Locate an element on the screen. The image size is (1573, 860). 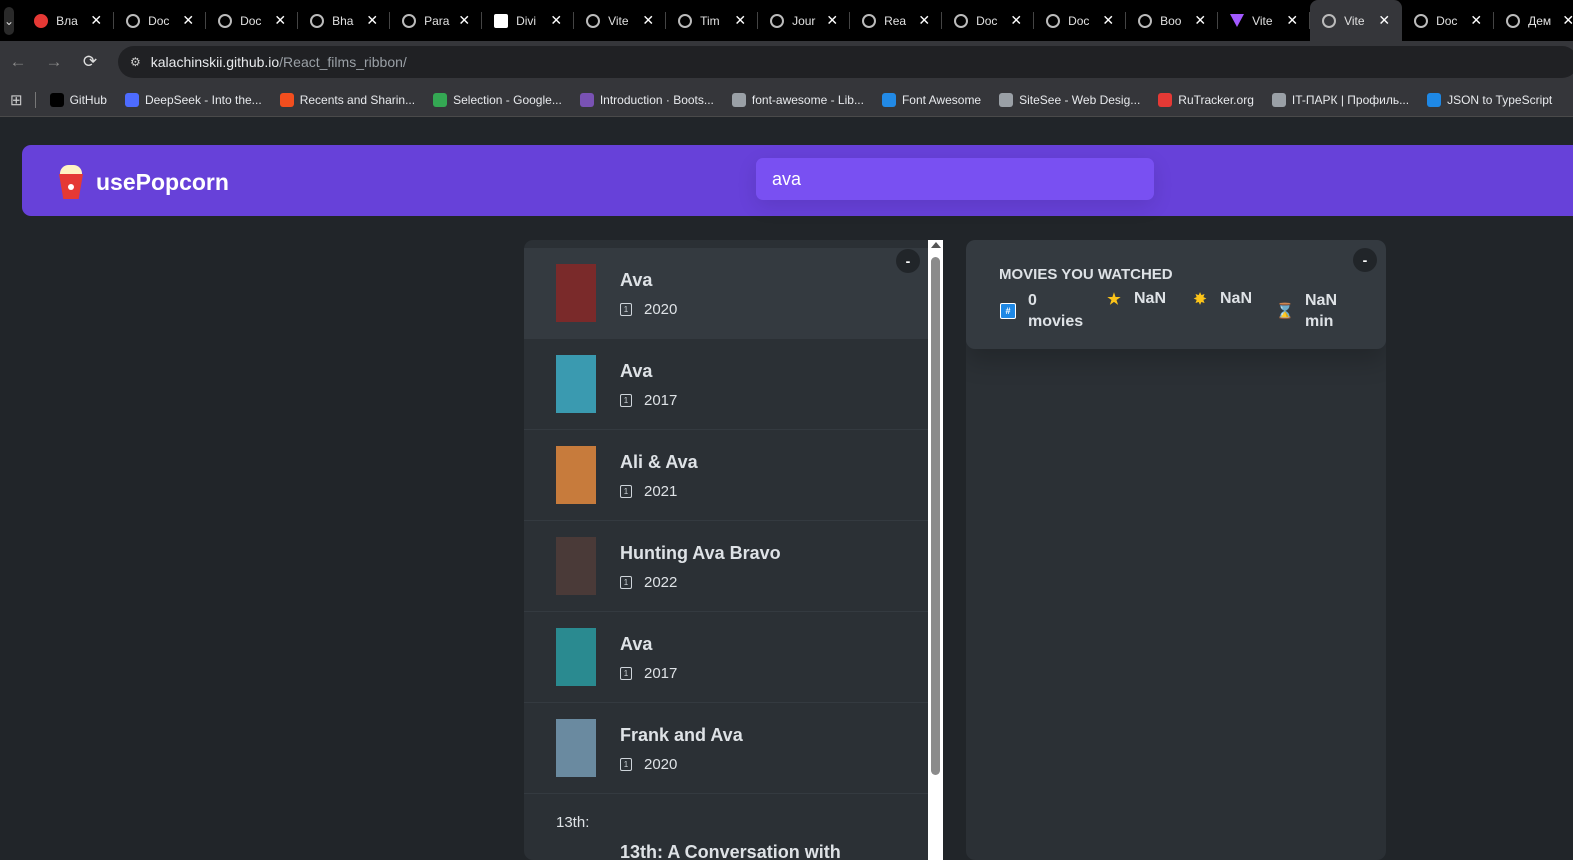
movie-list-item: 13th: 13th: A Conversation with is located at coordinates (726, 827).